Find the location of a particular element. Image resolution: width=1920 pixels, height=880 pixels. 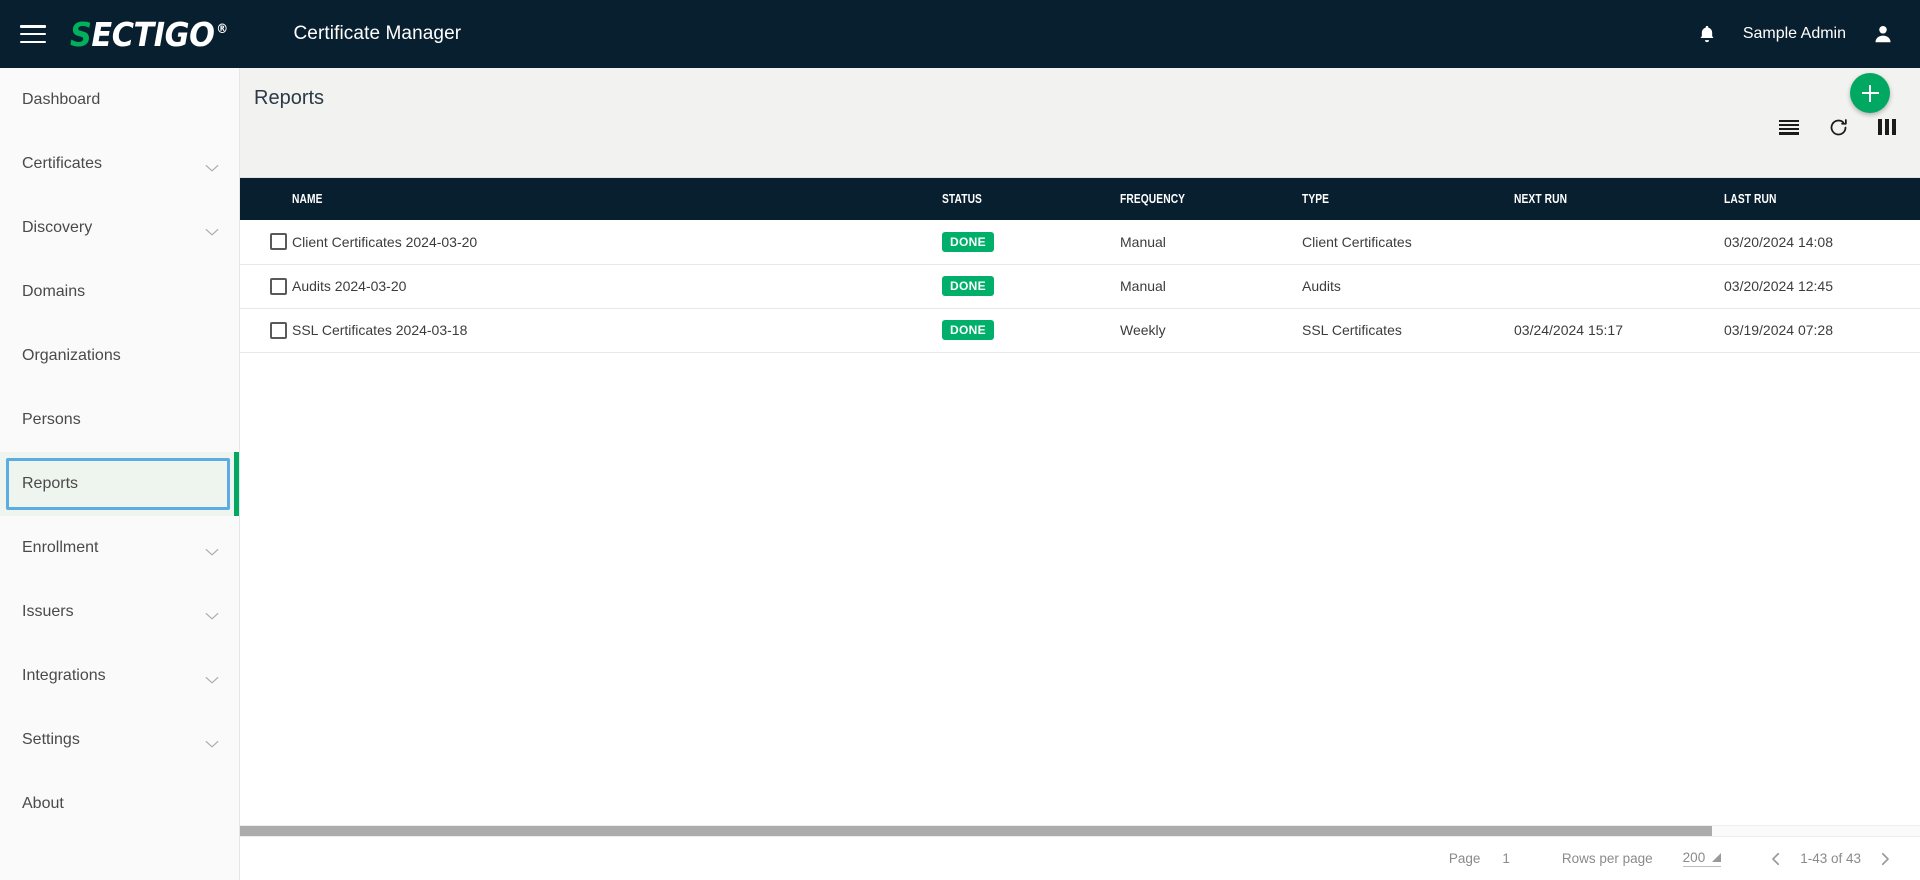

rows-per-page-select: 200 is located at coordinates (1702, 858).